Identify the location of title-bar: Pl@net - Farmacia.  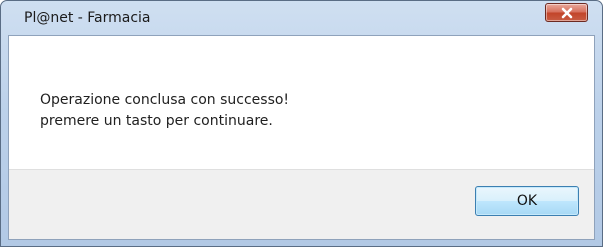
(301, 18).